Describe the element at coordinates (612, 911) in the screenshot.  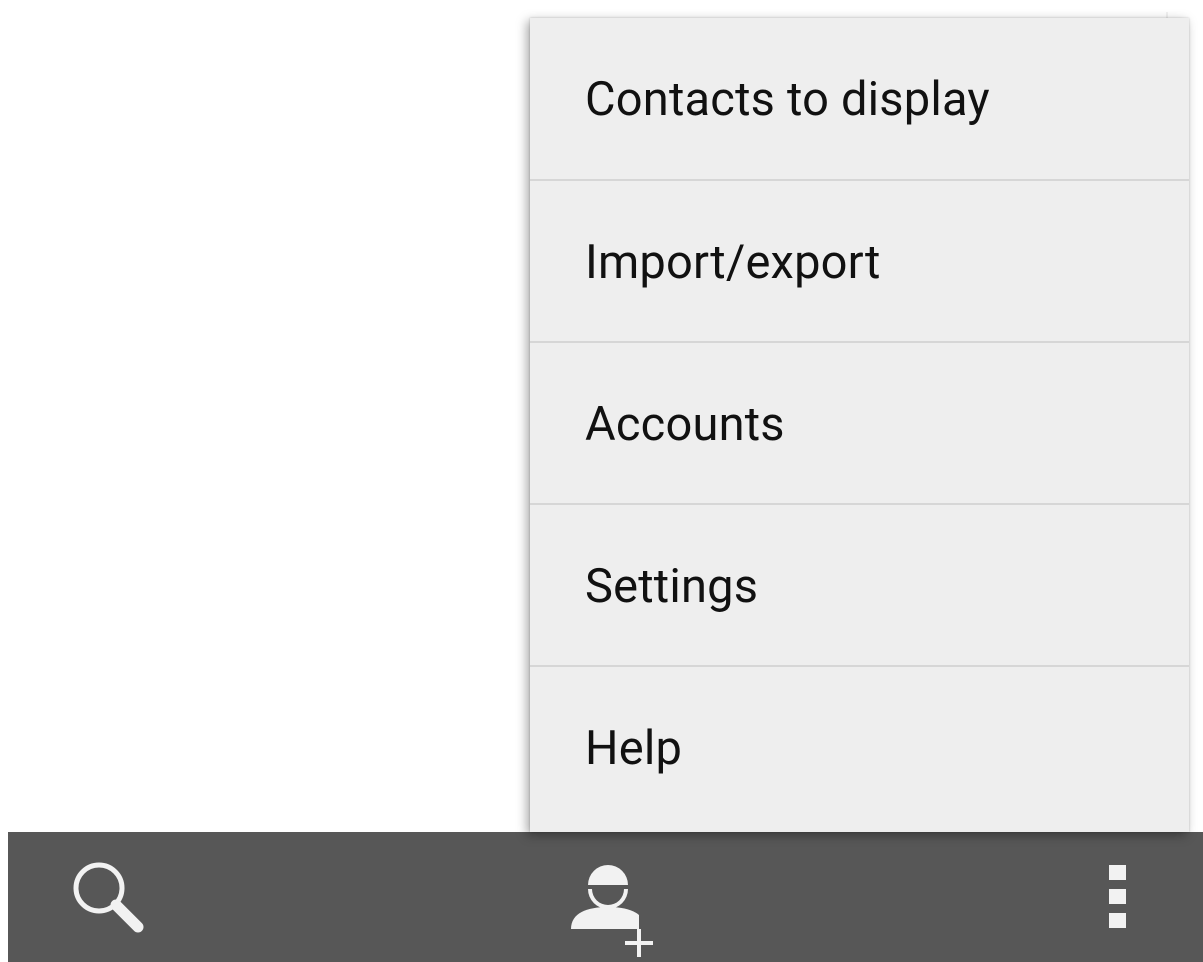
I see `add-contact-icon` at that location.